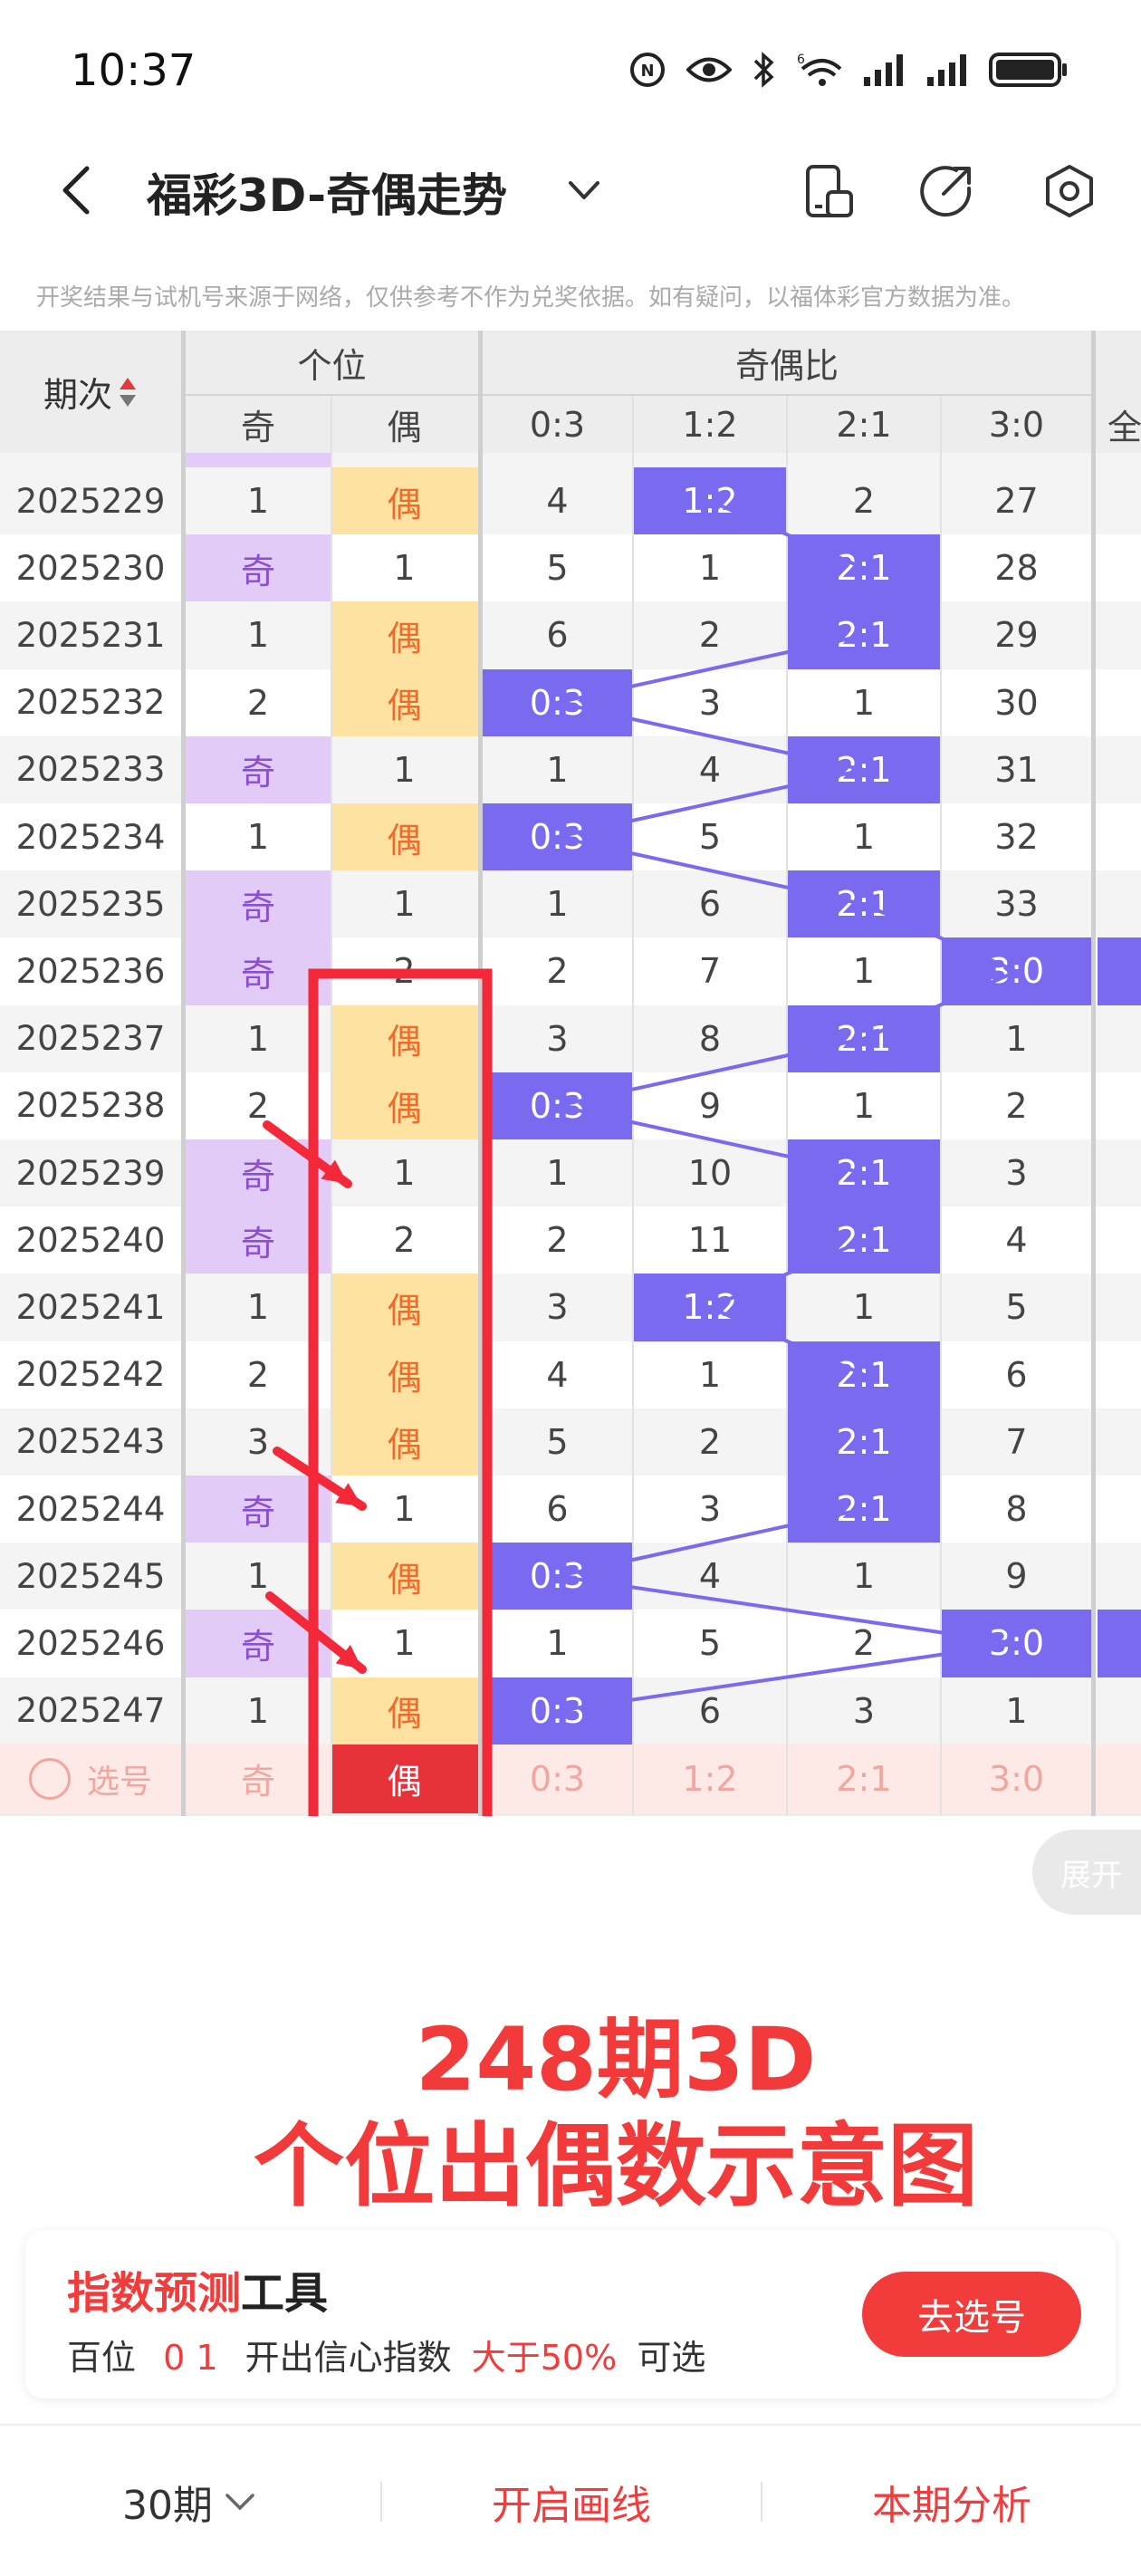  What do you see at coordinates (90, 1576) in the screenshot?
I see `row-period: 2025245` at bounding box center [90, 1576].